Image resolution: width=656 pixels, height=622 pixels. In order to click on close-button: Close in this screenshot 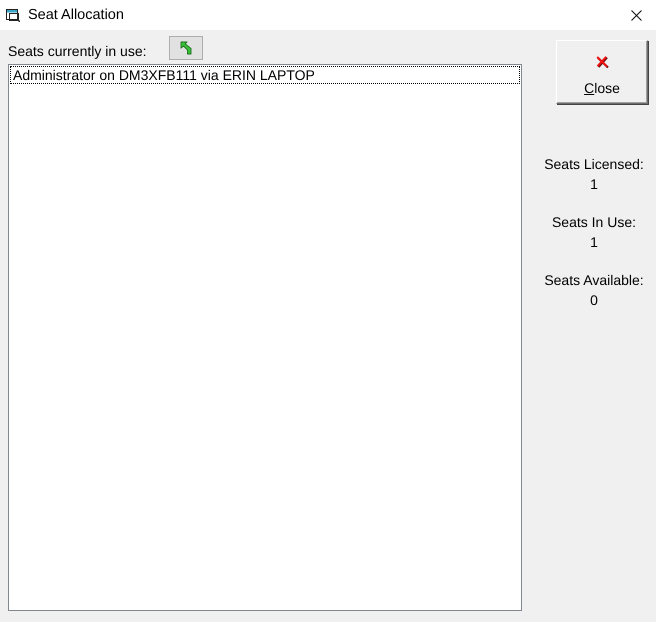, I will do `click(602, 72)`.